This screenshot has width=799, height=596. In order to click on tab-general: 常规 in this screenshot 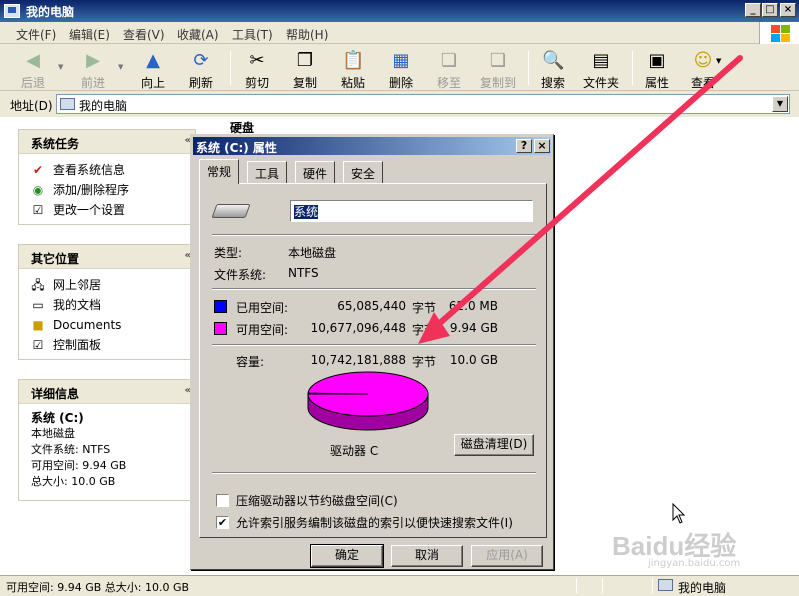, I will do `click(219, 171)`.